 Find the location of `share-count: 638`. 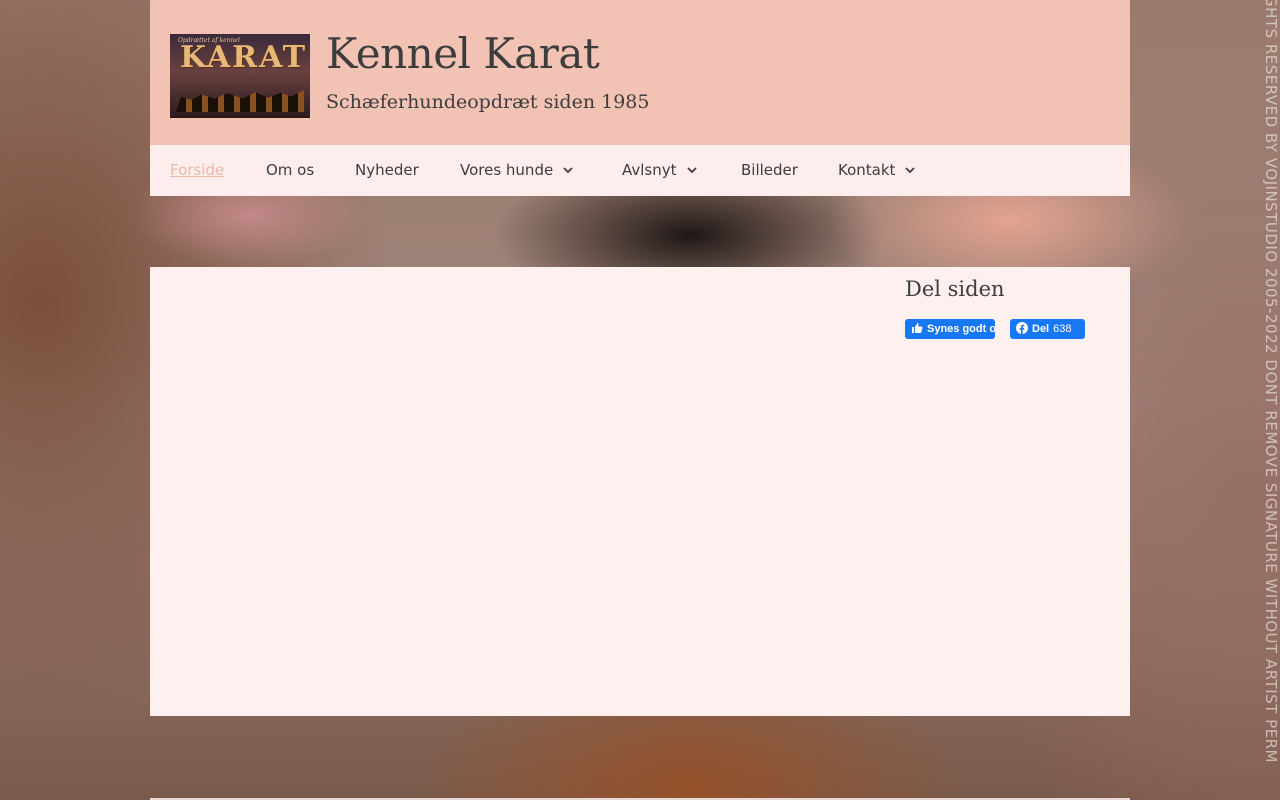

share-count: 638 is located at coordinates (1062, 329).